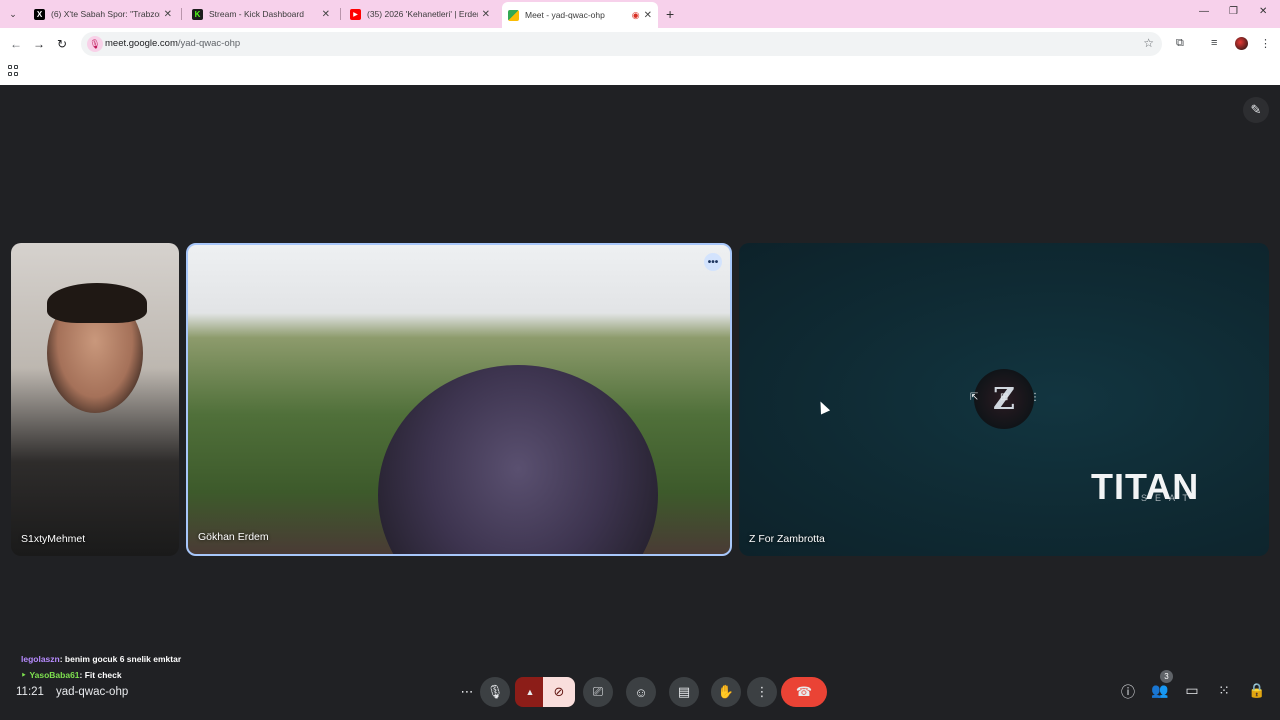  What do you see at coordinates (1180, 43) in the screenshot?
I see `extensions-icon: ⧉` at bounding box center [1180, 43].